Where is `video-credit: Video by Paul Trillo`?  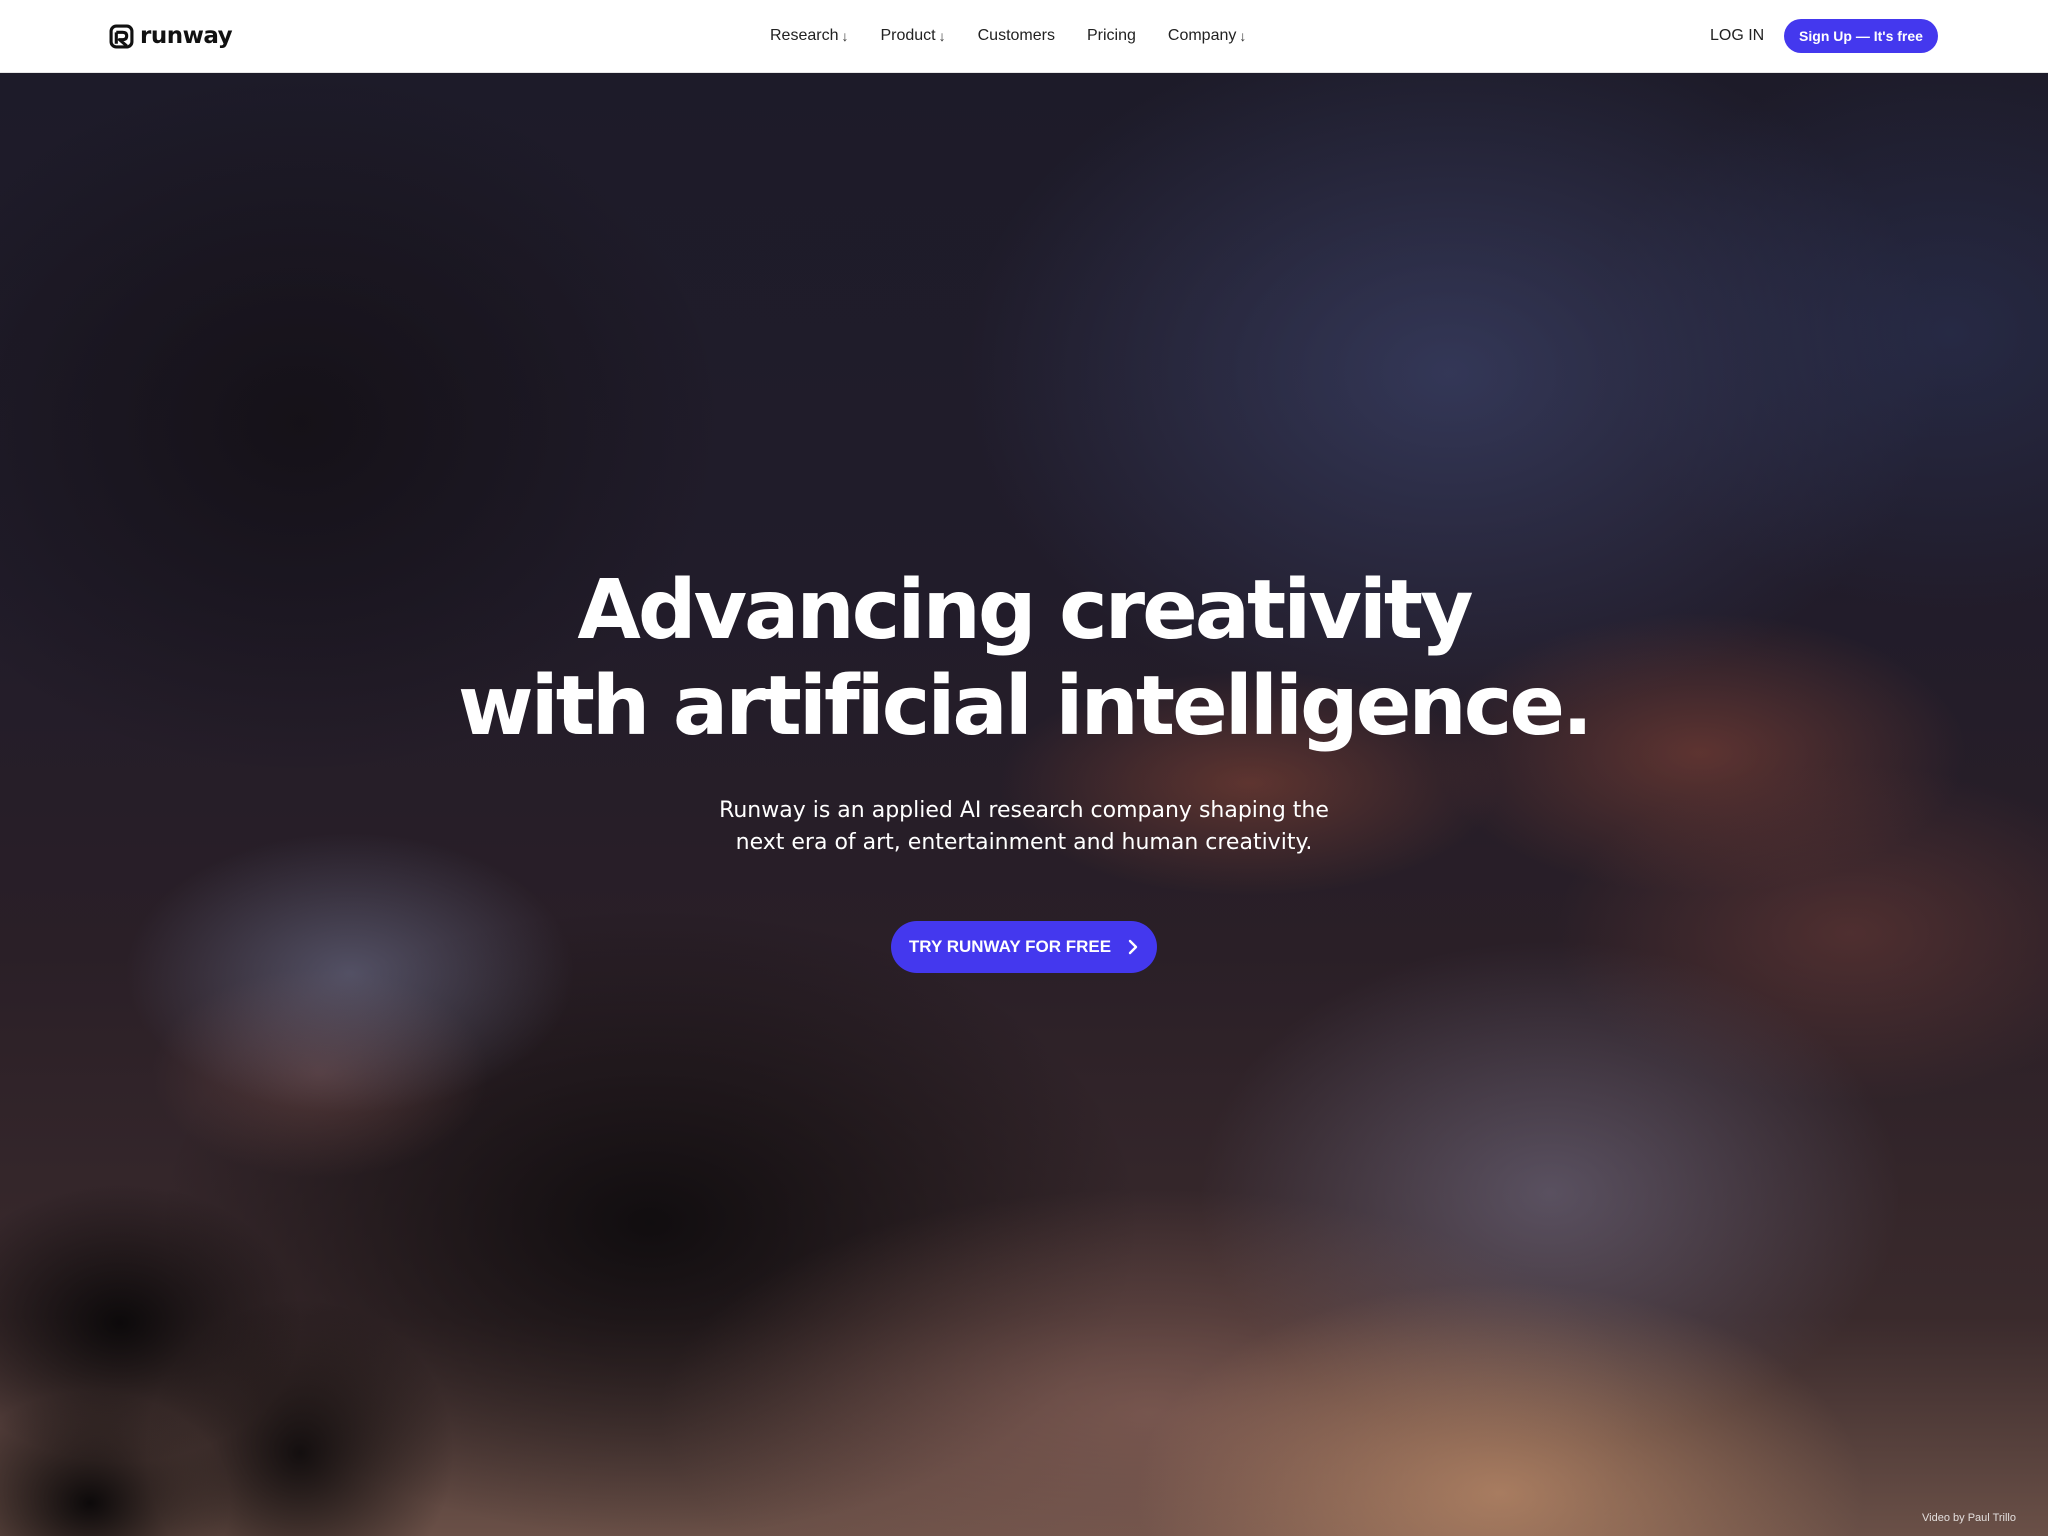 video-credit: Video by Paul Trillo is located at coordinates (1969, 1518).